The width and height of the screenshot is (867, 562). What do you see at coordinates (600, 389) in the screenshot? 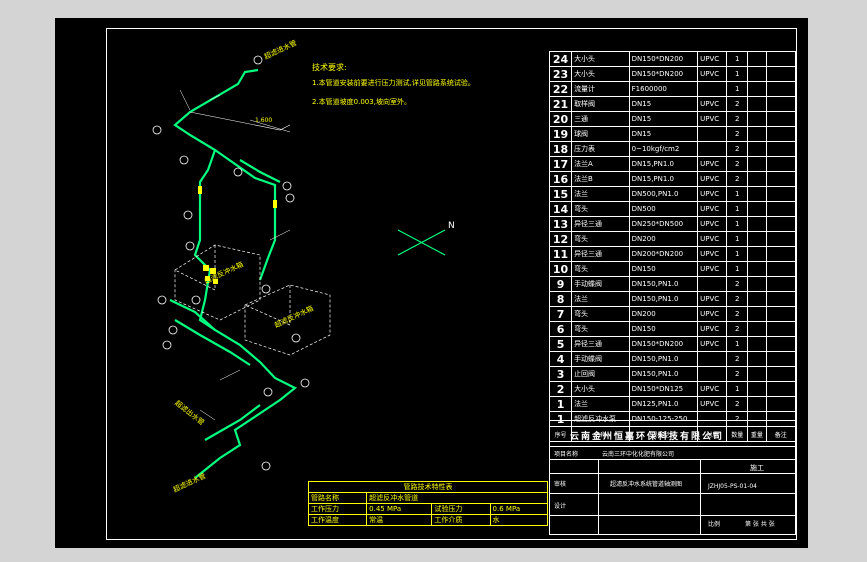
I see `bom-cell-name: 大小头` at bounding box center [600, 389].